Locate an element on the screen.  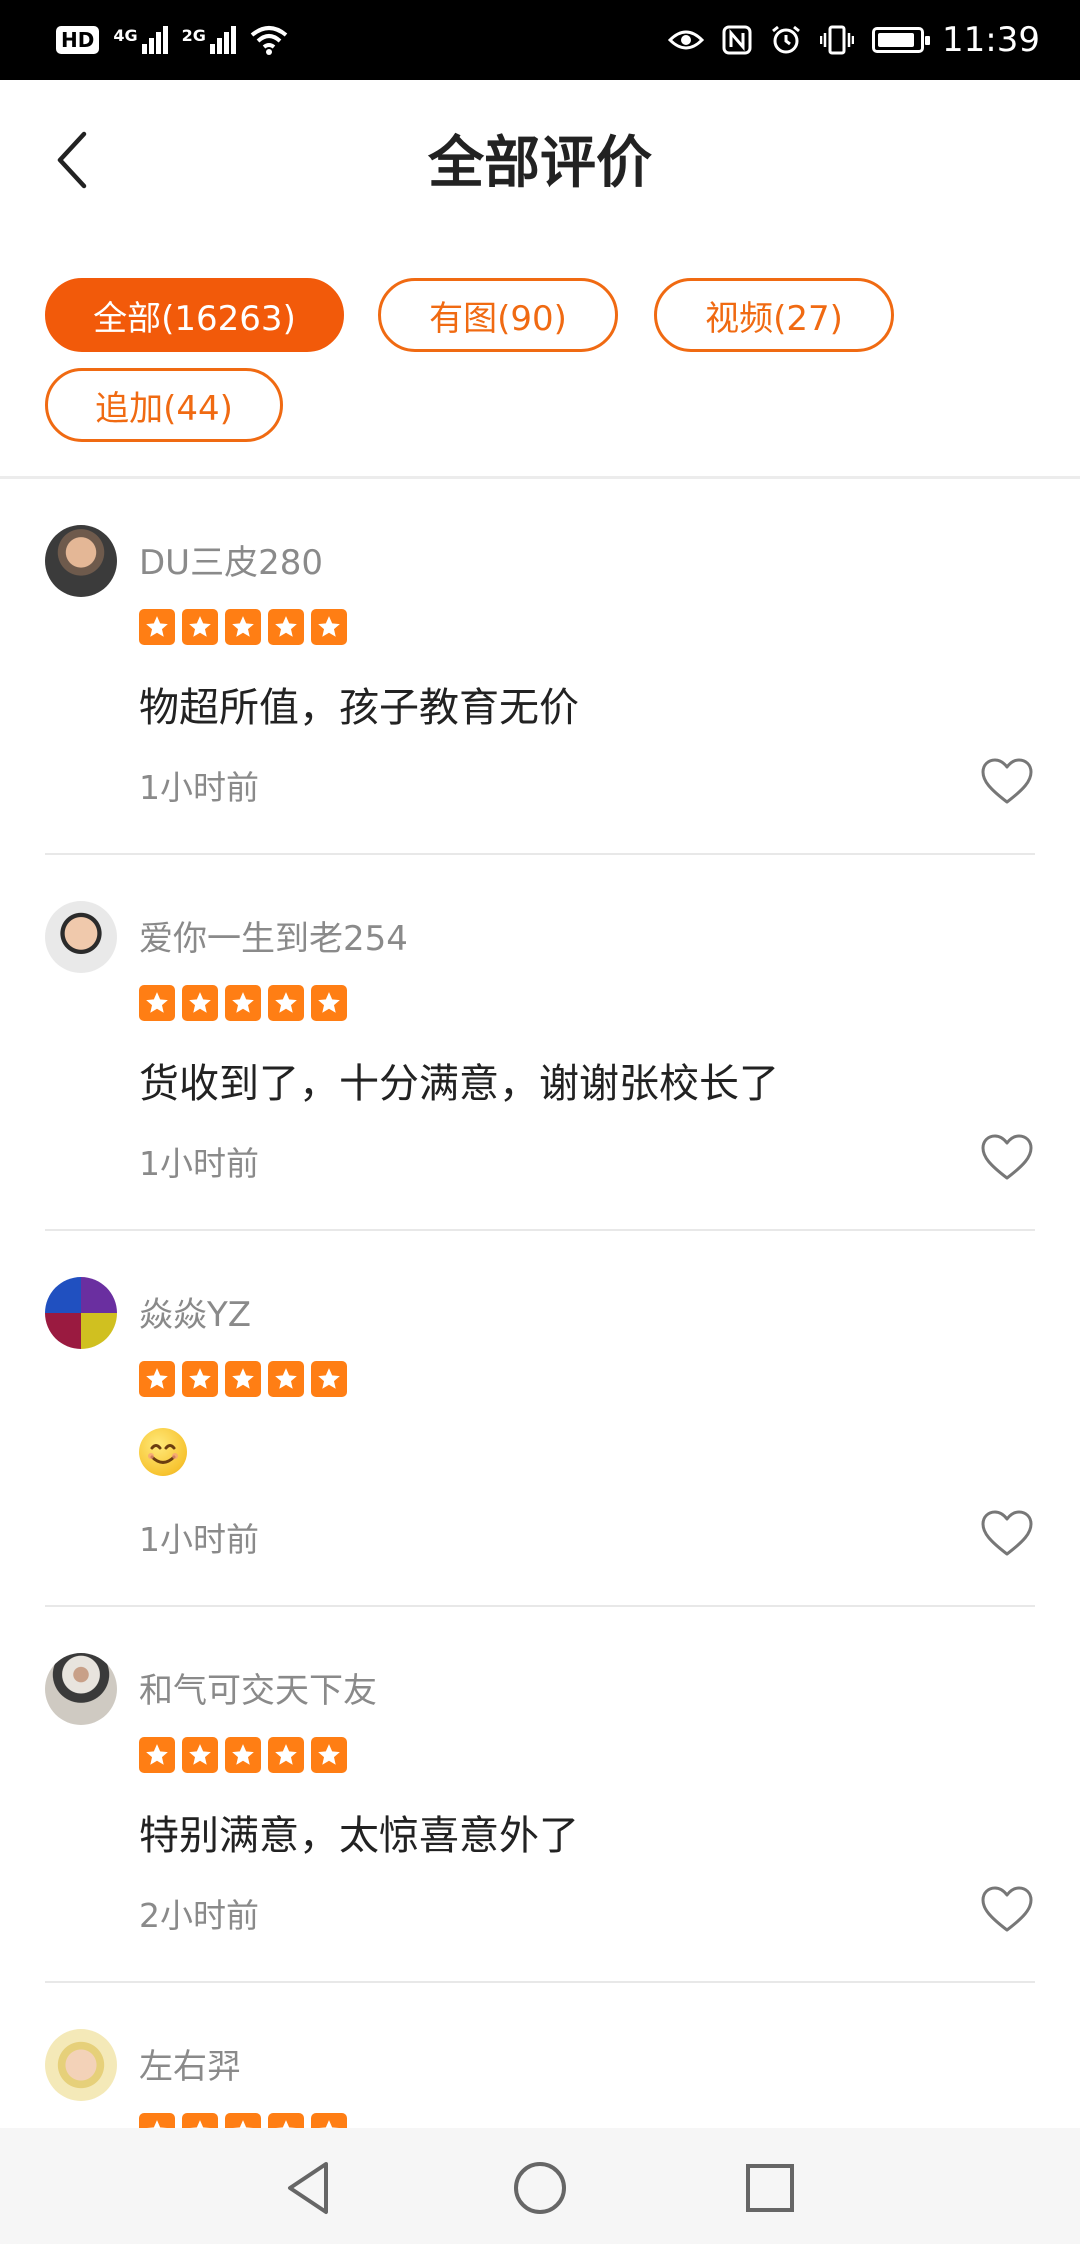
review-text is located at coordinates (163, 1451).